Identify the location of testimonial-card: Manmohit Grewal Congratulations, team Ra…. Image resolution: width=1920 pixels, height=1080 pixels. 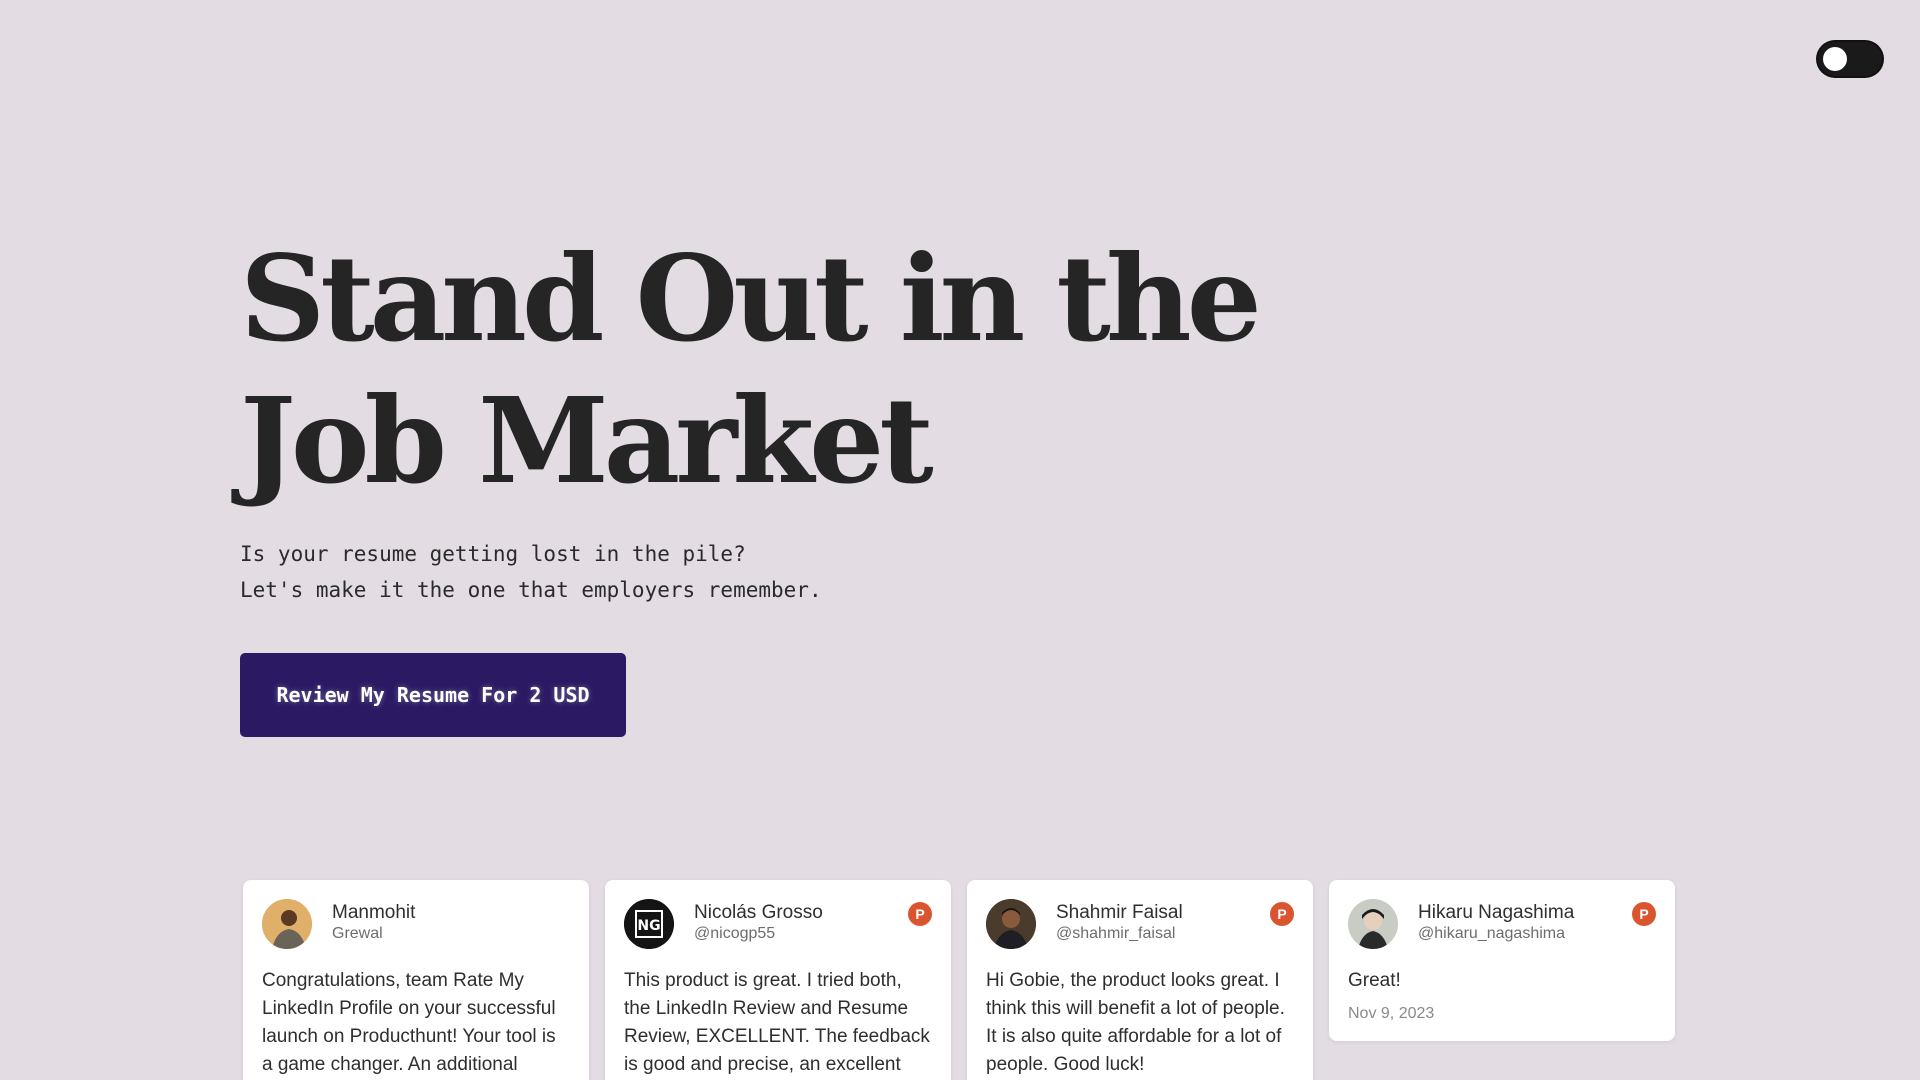
(416, 980).